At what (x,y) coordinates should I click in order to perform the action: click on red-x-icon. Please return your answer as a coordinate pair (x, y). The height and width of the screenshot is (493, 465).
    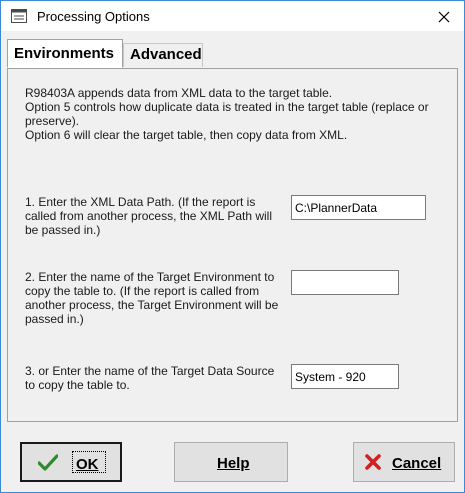
    Looking at the image, I should click on (373, 462).